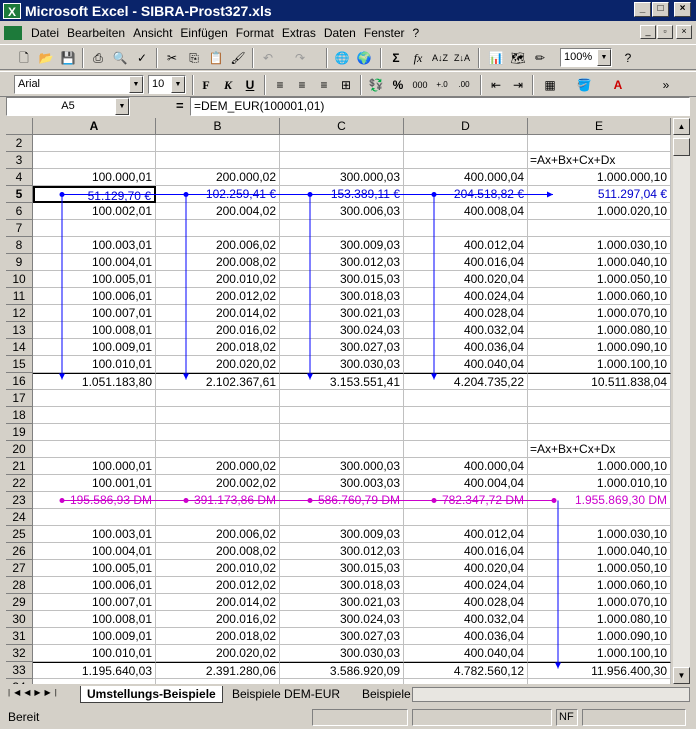  I want to click on zoom-select: 100% ▼, so click(586, 57).